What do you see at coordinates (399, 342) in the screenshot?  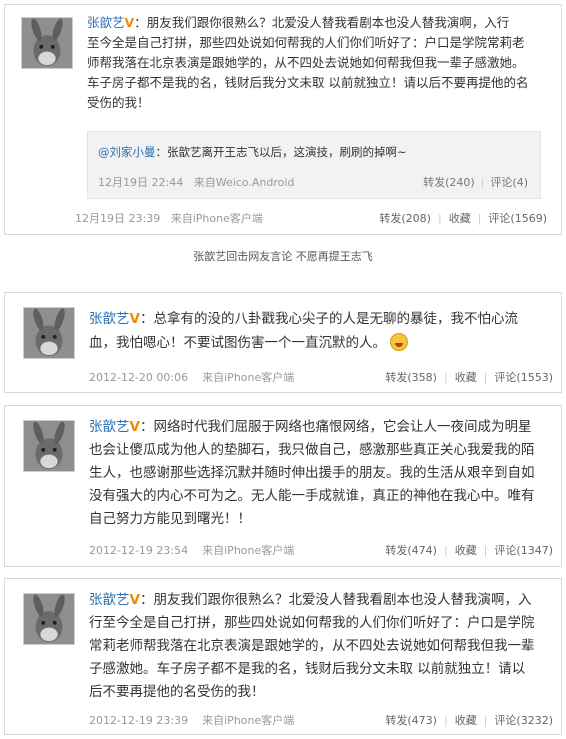 I see `awkward-face-emoji-icon` at bounding box center [399, 342].